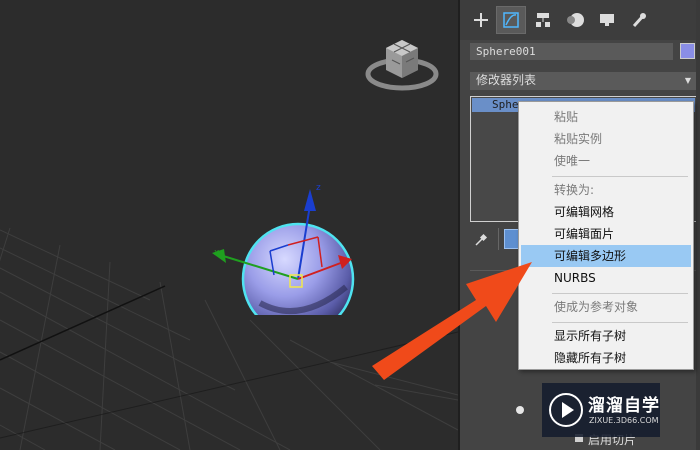  I want to click on pin-stack-icon, so click(481, 241).